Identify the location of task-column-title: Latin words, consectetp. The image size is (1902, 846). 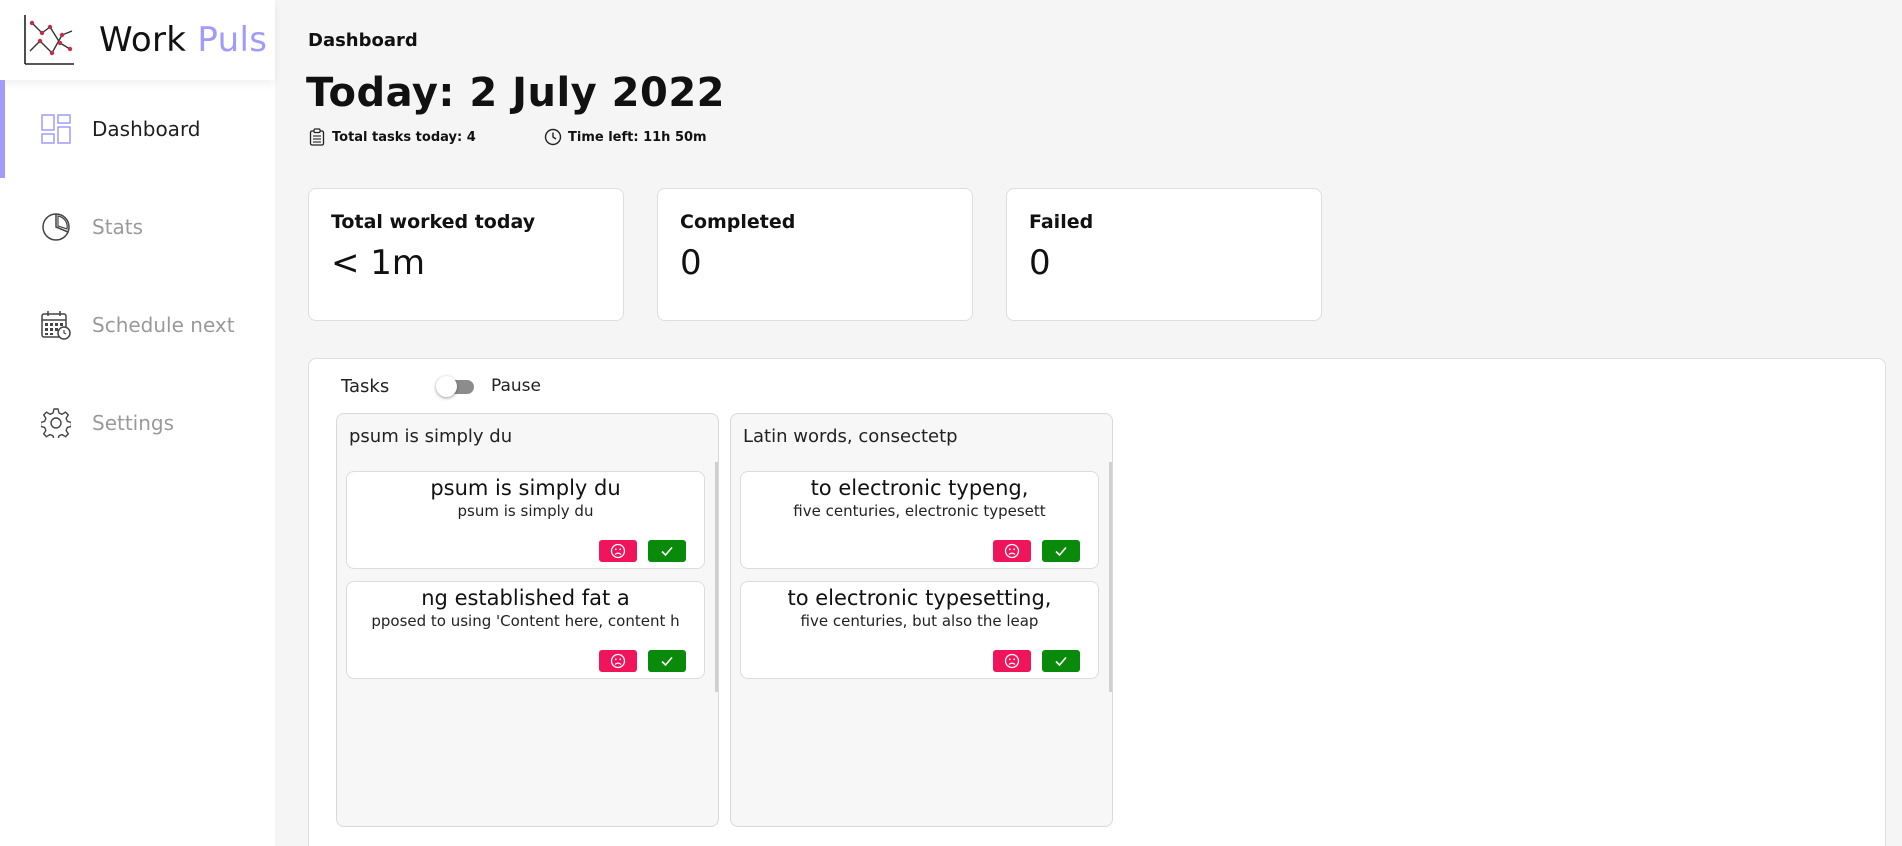
(850, 436).